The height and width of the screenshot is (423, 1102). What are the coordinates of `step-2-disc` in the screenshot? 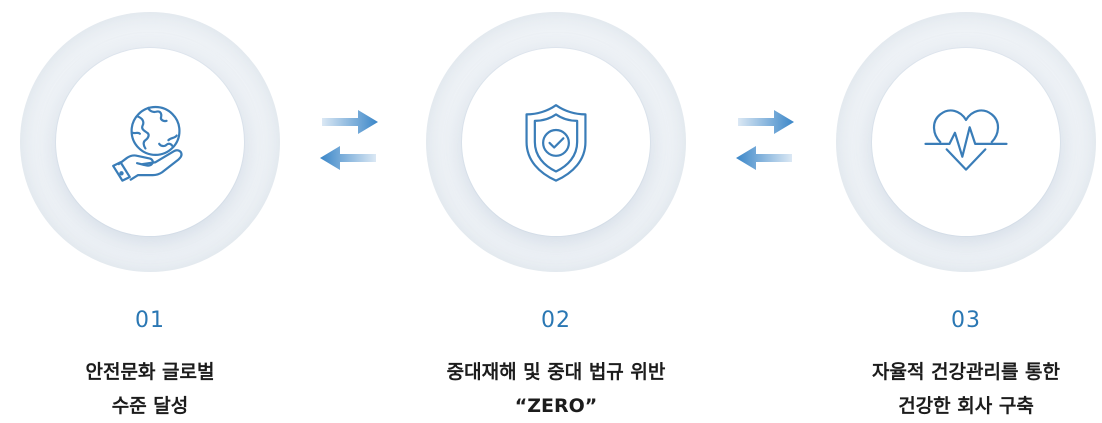 It's located at (556, 142).